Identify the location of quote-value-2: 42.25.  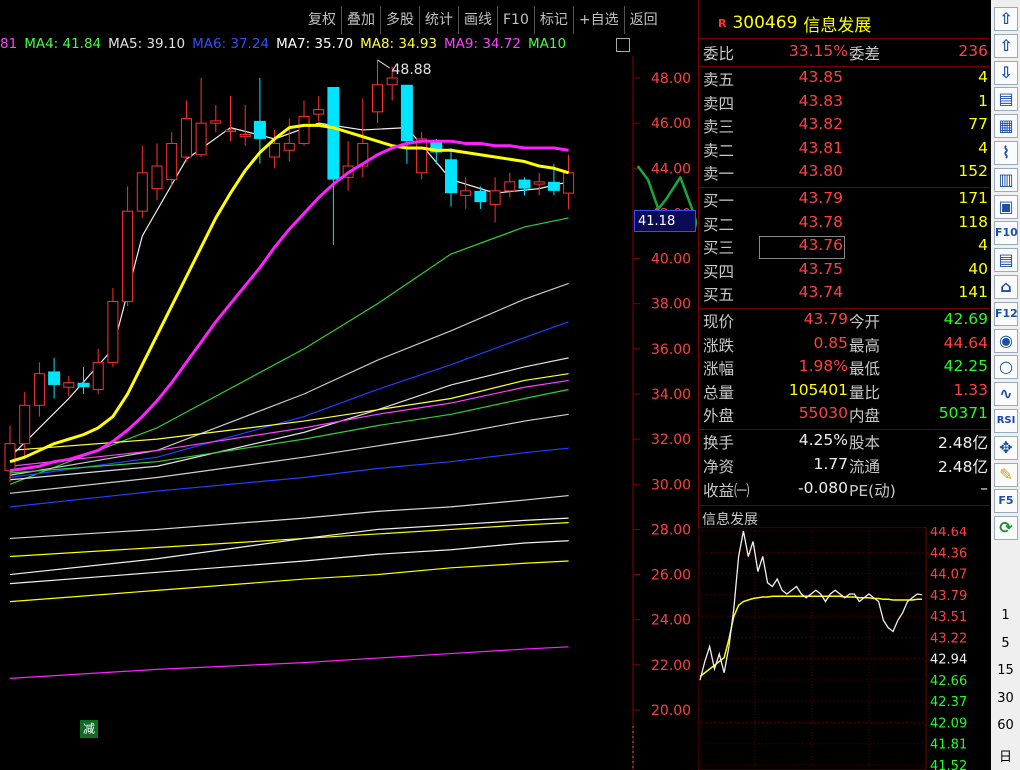
(965, 366).